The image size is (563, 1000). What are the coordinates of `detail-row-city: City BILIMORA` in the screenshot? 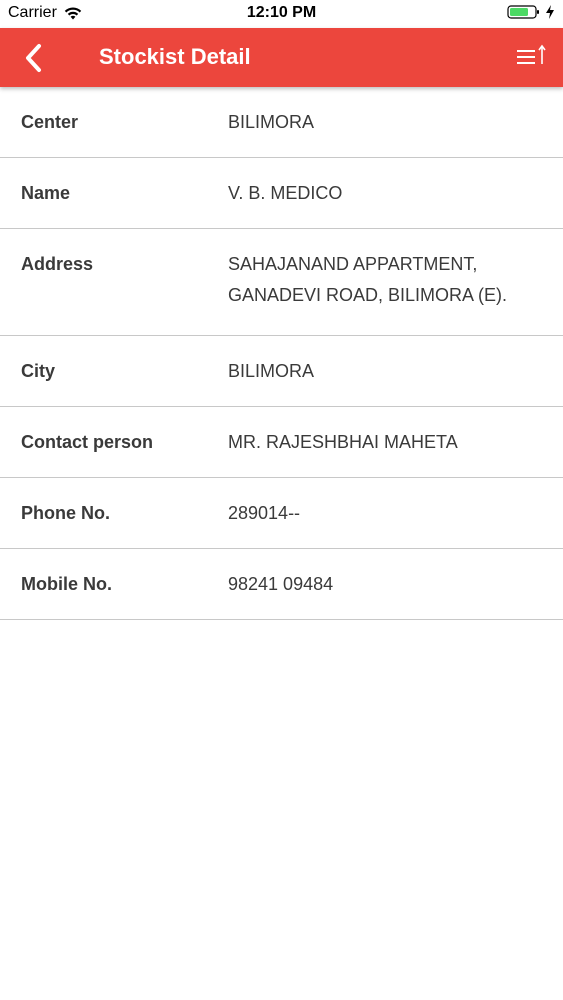 It's located at (281, 371).